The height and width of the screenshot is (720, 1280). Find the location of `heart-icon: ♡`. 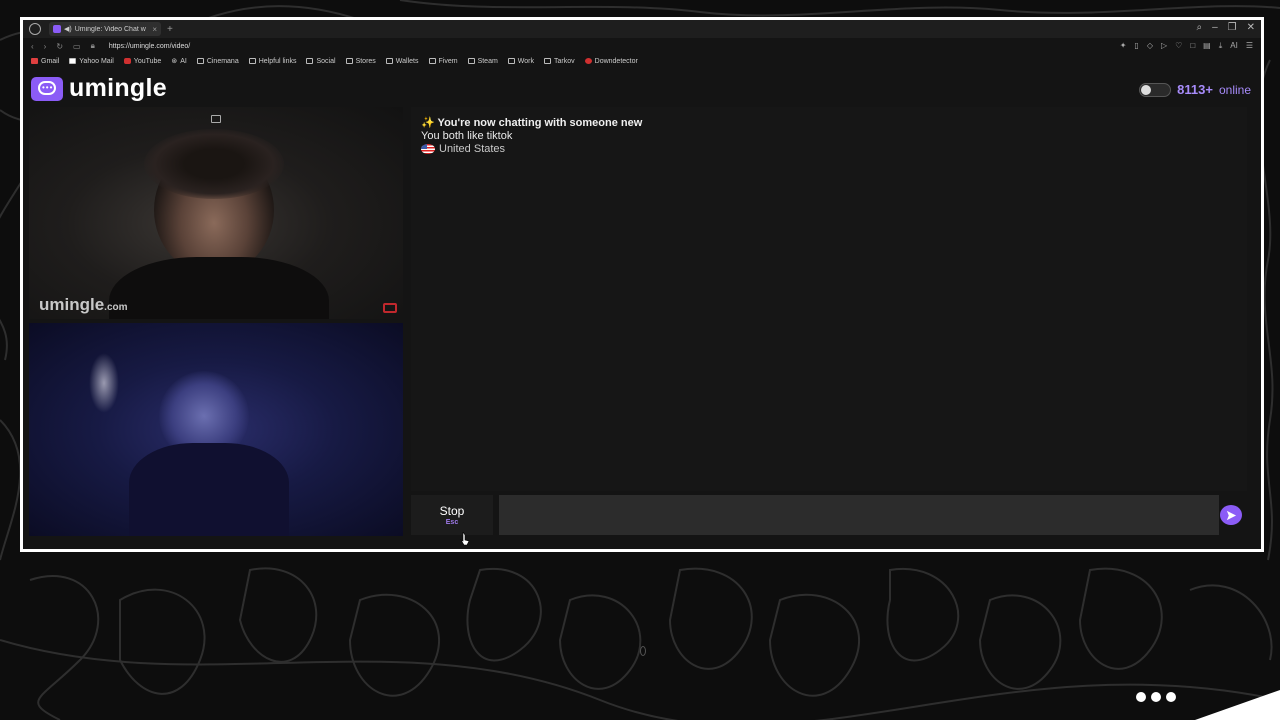

heart-icon: ♡ is located at coordinates (1178, 46).